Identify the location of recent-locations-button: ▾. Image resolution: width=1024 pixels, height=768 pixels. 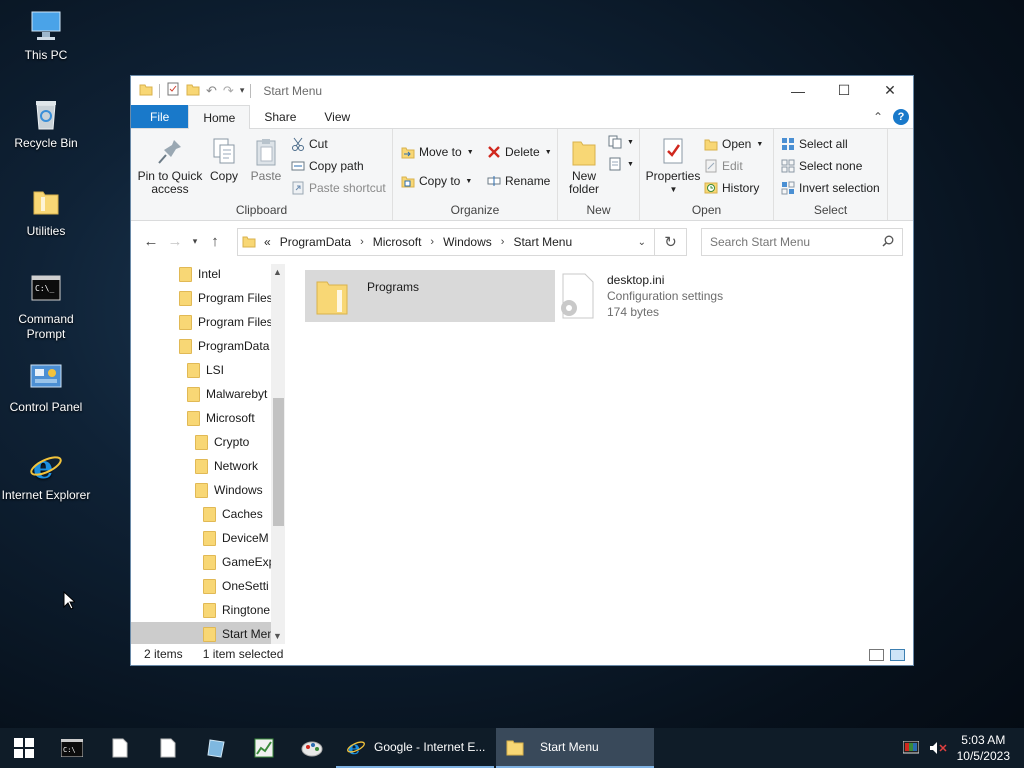
(195, 241).